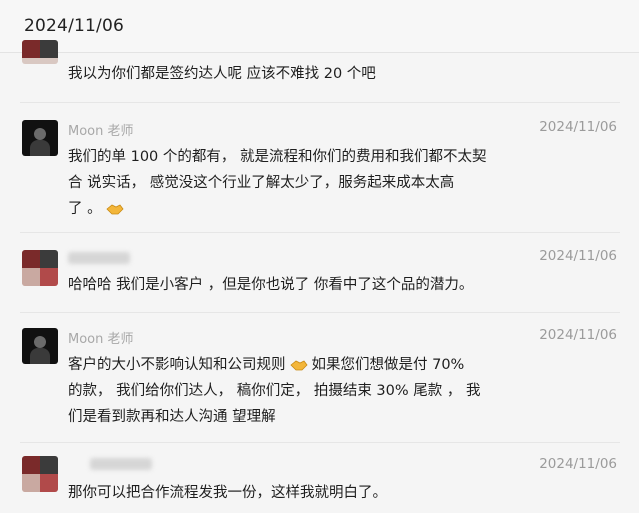  Describe the element at coordinates (227, 493) in the screenshot. I see `message-text: 那你可以把合作流程发我一份，这样我就明白了。` at that location.